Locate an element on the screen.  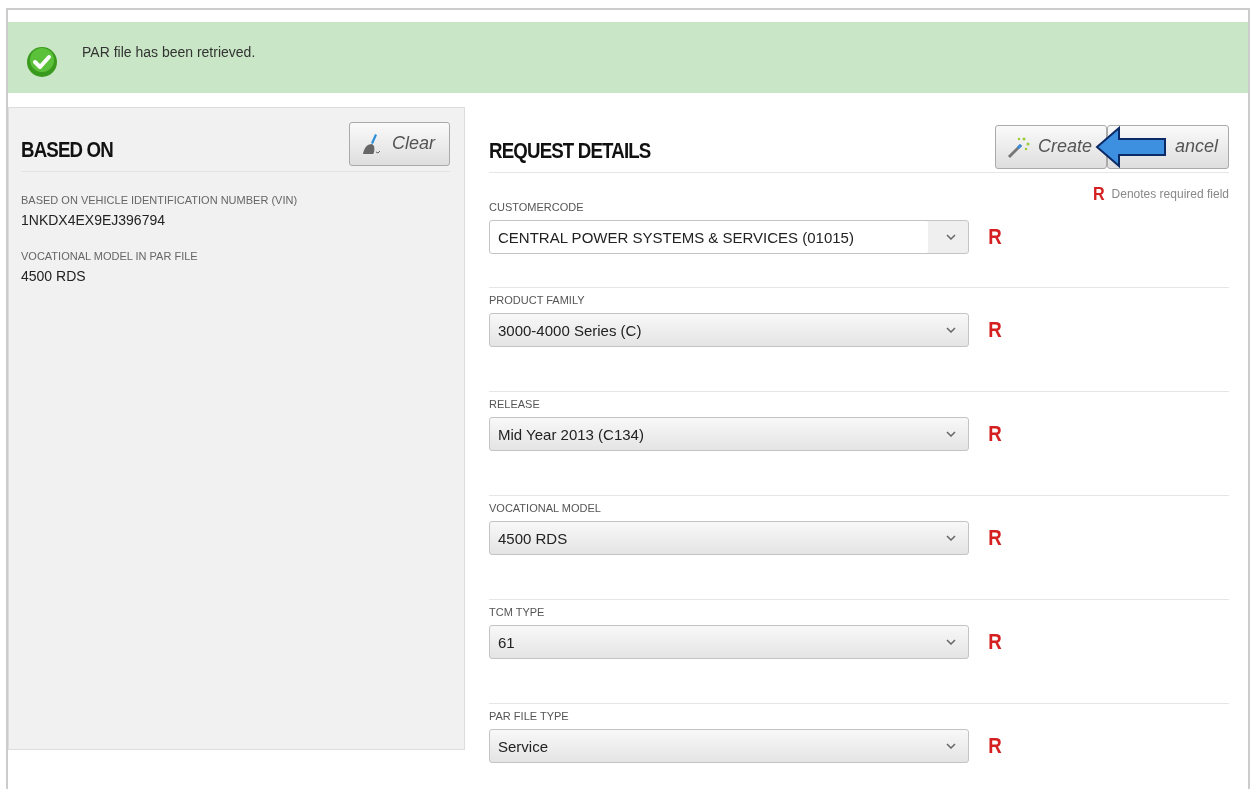
dropdown-field: 3000-4000 Series (C) is located at coordinates (729, 330).